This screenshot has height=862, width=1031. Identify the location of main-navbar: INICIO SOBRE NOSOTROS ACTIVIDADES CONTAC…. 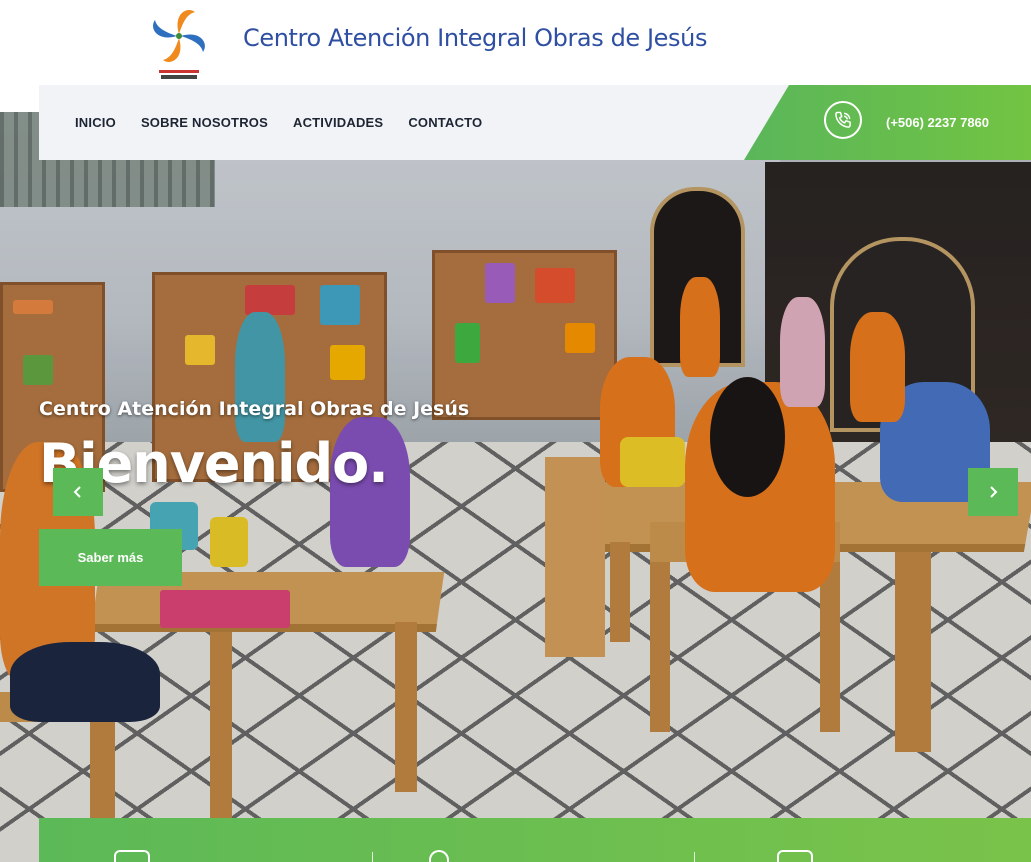
(535, 122).